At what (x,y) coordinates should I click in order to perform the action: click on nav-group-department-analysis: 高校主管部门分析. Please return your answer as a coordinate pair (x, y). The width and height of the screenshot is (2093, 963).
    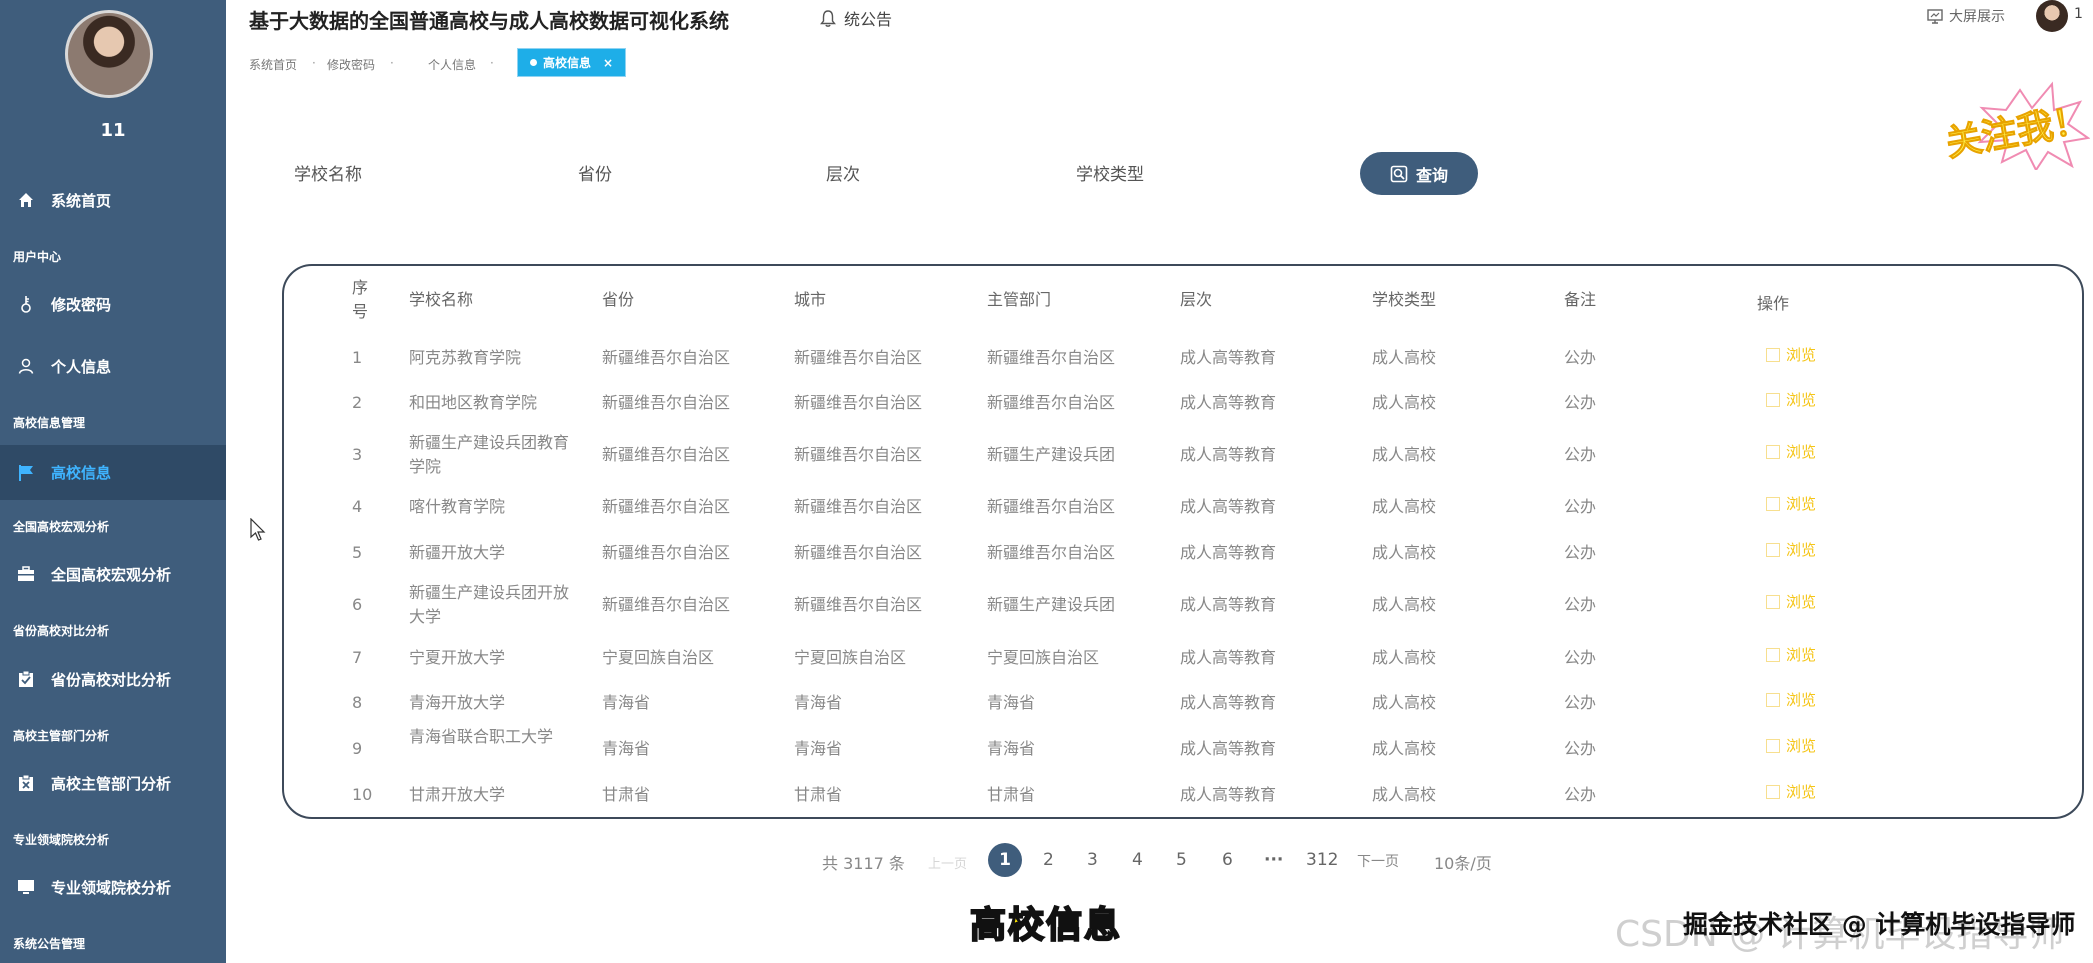
    Looking at the image, I should click on (61, 736).